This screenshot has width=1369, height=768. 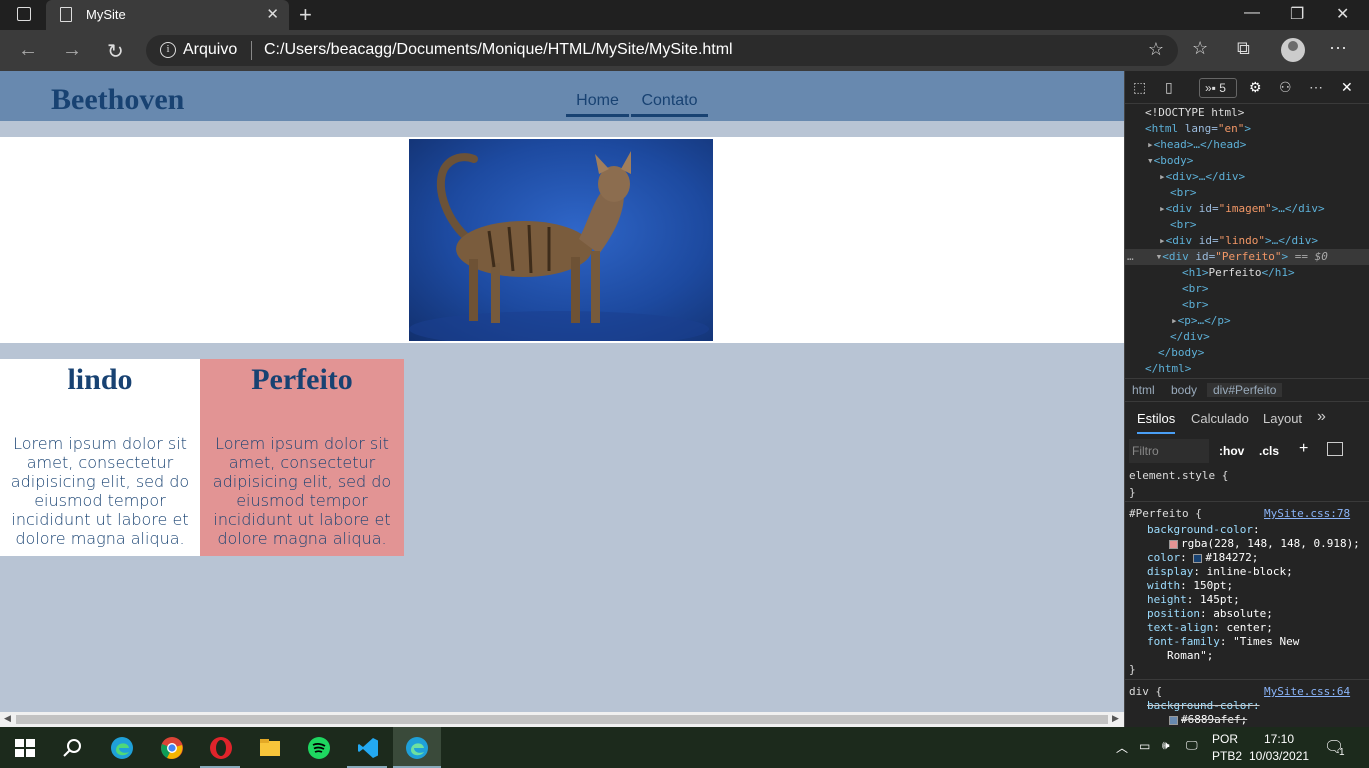 What do you see at coordinates (1210, 628) in the screenshot?
I see `style-prop: text-align: center;` at bounding box center [1210, 628].